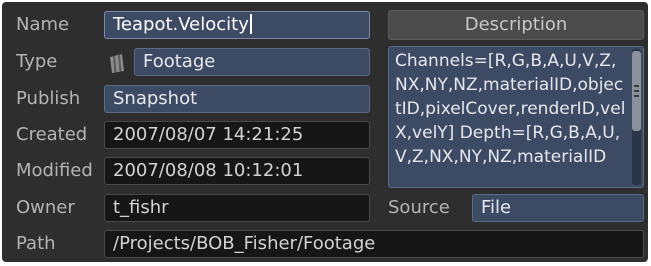 The width and height of the screenshot is (651, 266). Describe the element at coordinates (181, 24) in the screenshot. I see `name-value: Teapot.Velocity` at that location.